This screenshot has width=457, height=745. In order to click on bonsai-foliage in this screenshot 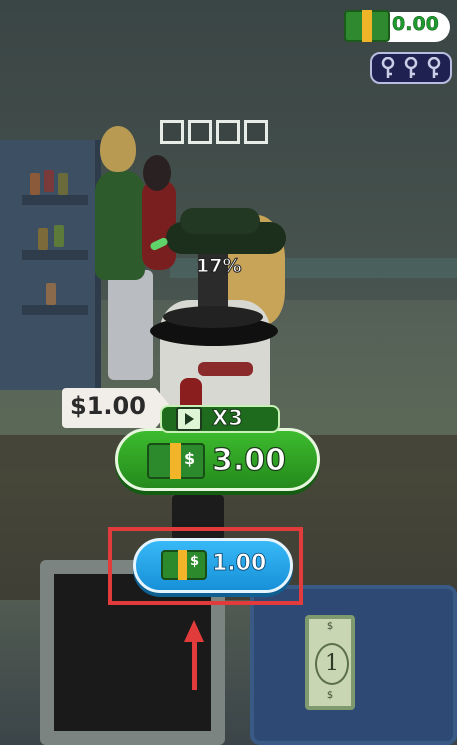, I will do `click(220, 221)`.